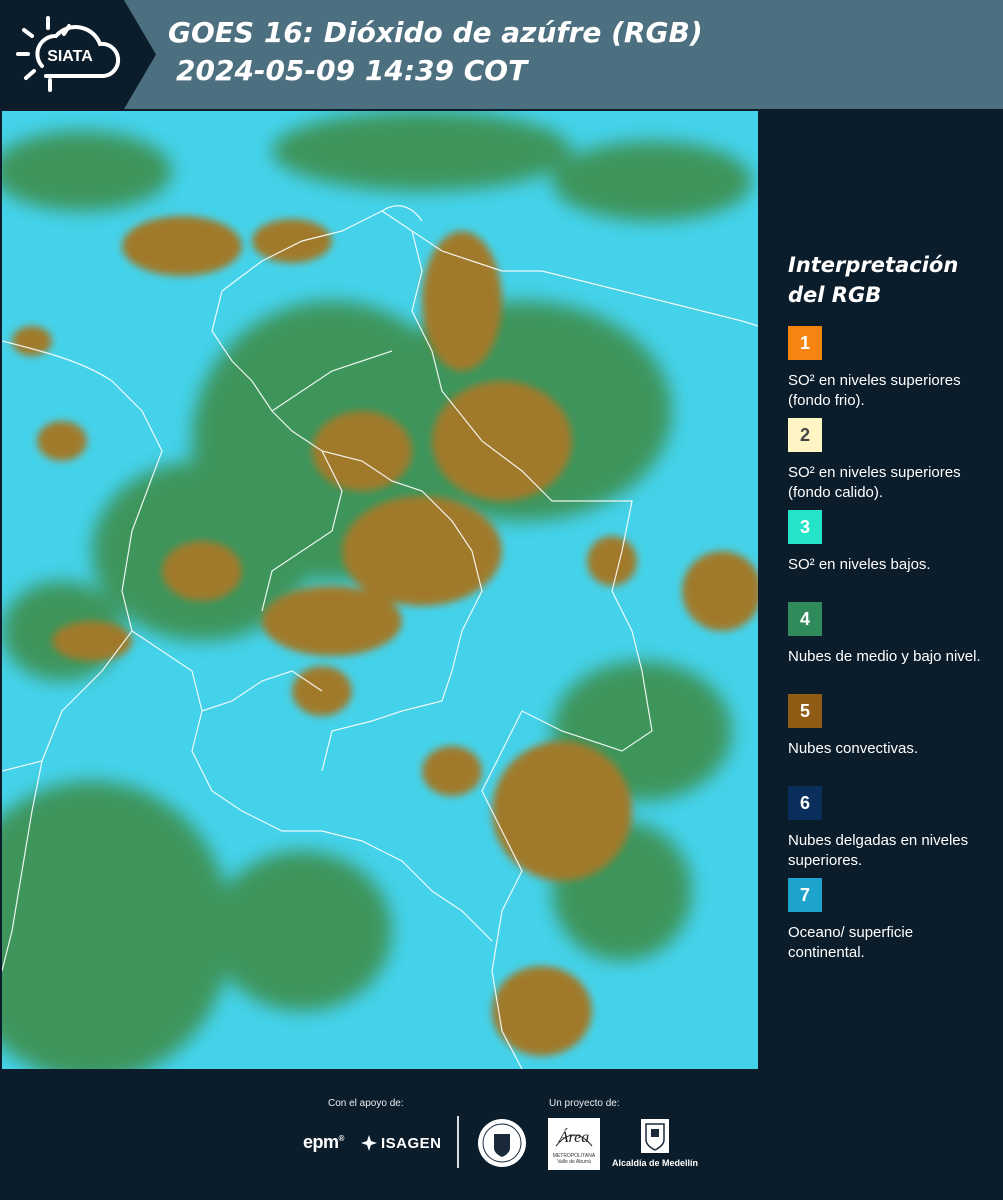 The height and width of the screenshot is (1200, 1003). What do you see at coordinates (352, 70) in the screenshot?
I see `title-line2: 2024-05-09 14:39 COT` at bounding box center [352, 70].